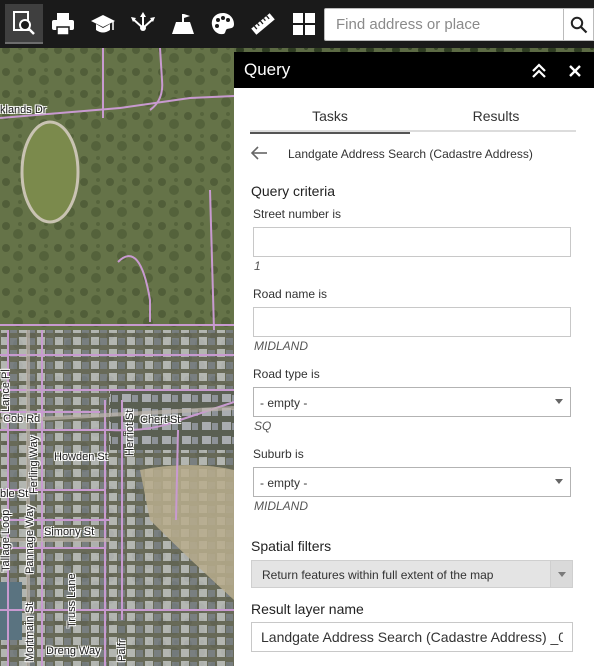 The height and width of the screenshot is (666, 594). I want to click on suburb-select: - empty -, so click(412, 482).